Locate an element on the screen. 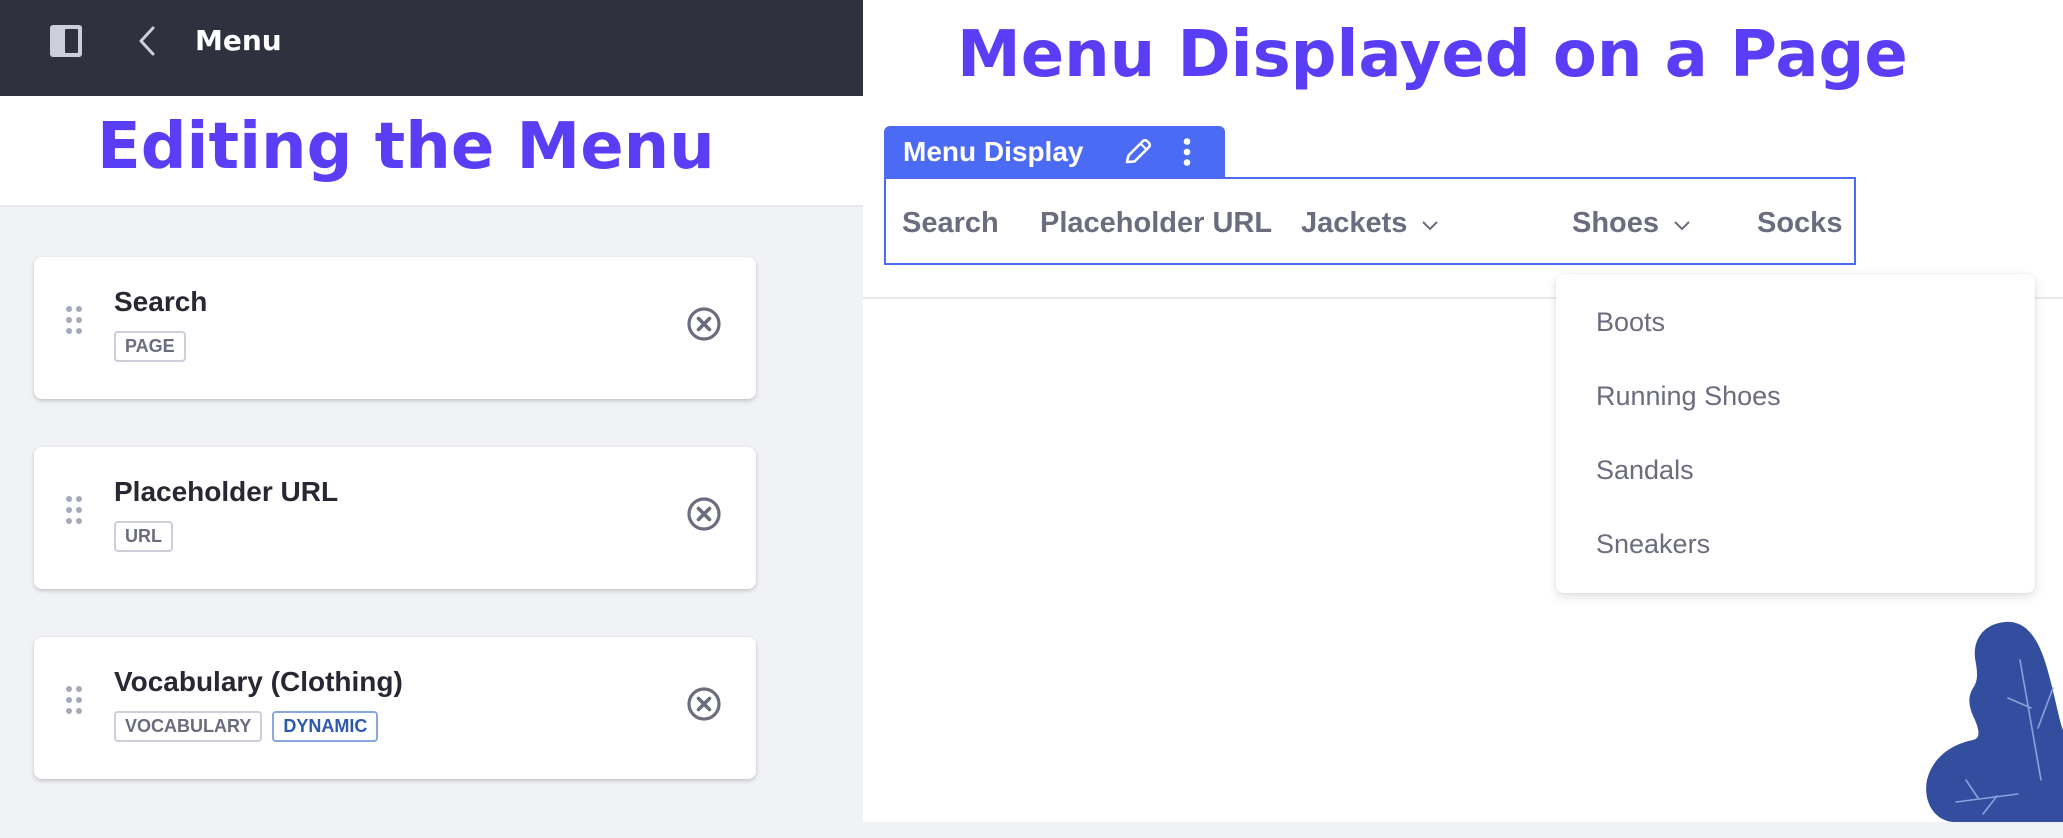 The image size is (2063, 838). nav-item-jackets: Jackets is located at coordinates (1370, 223).